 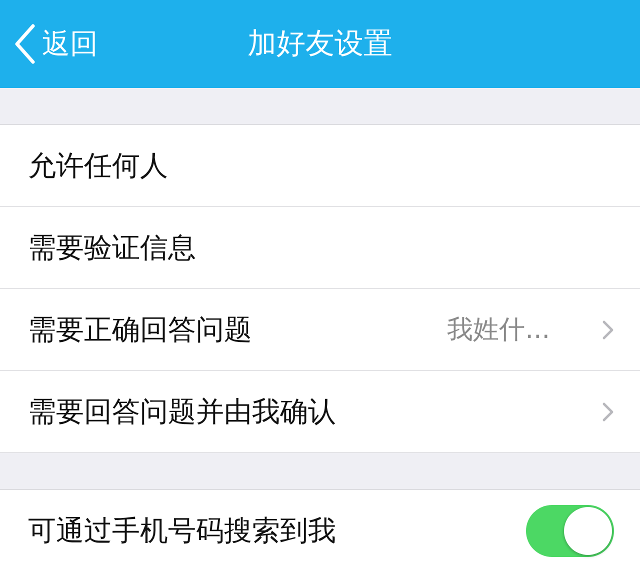 What do you see at coordinates (320, 248) in the screenshot?
I see `option-row: 需要验证信息` at bounding box center [320, 248].